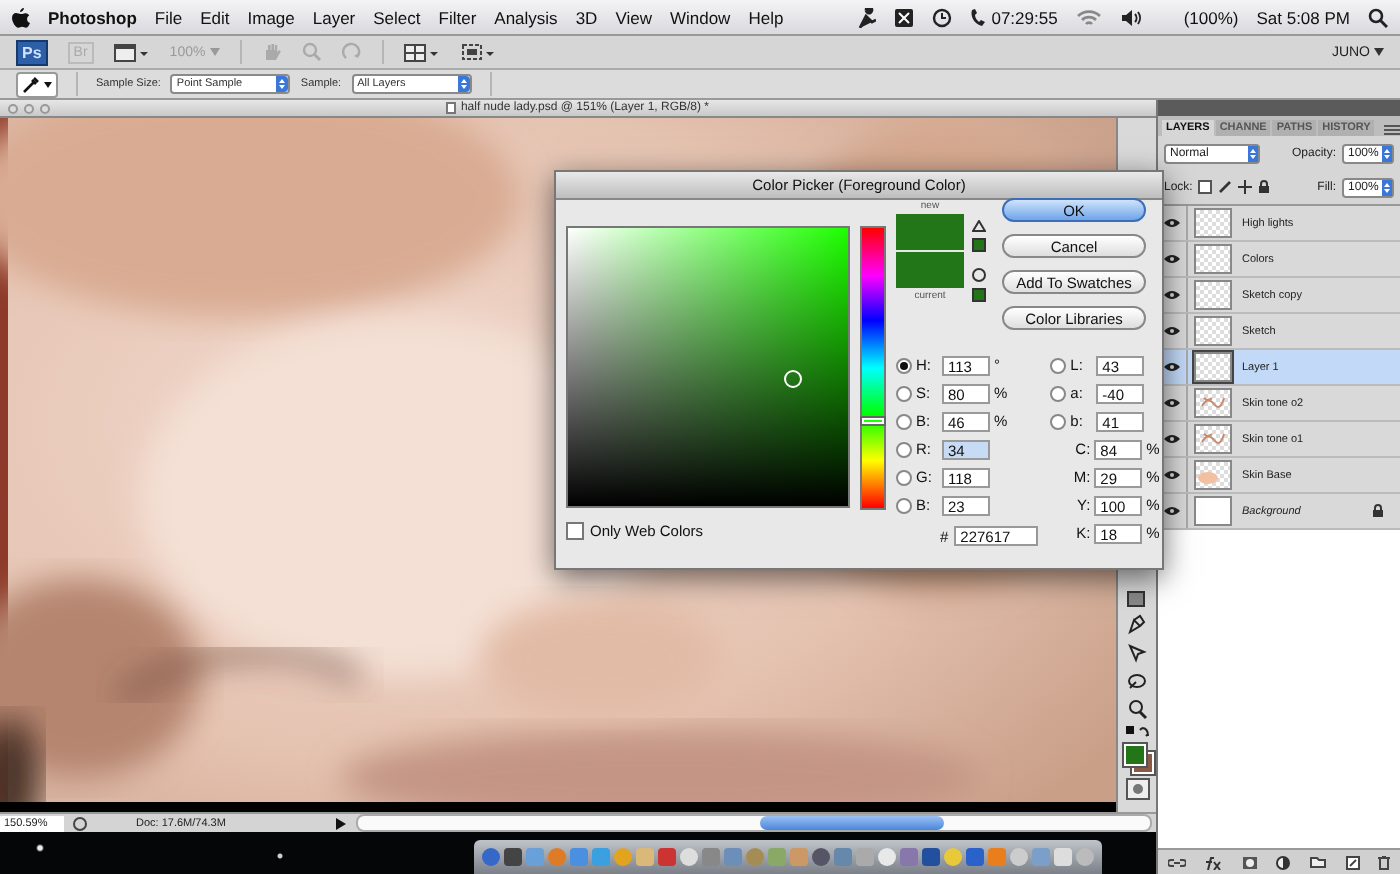  What do you see at coordinates (930, 232) in the screenshot?
I see `new-color-swatch` at bounding box center [930, 232].